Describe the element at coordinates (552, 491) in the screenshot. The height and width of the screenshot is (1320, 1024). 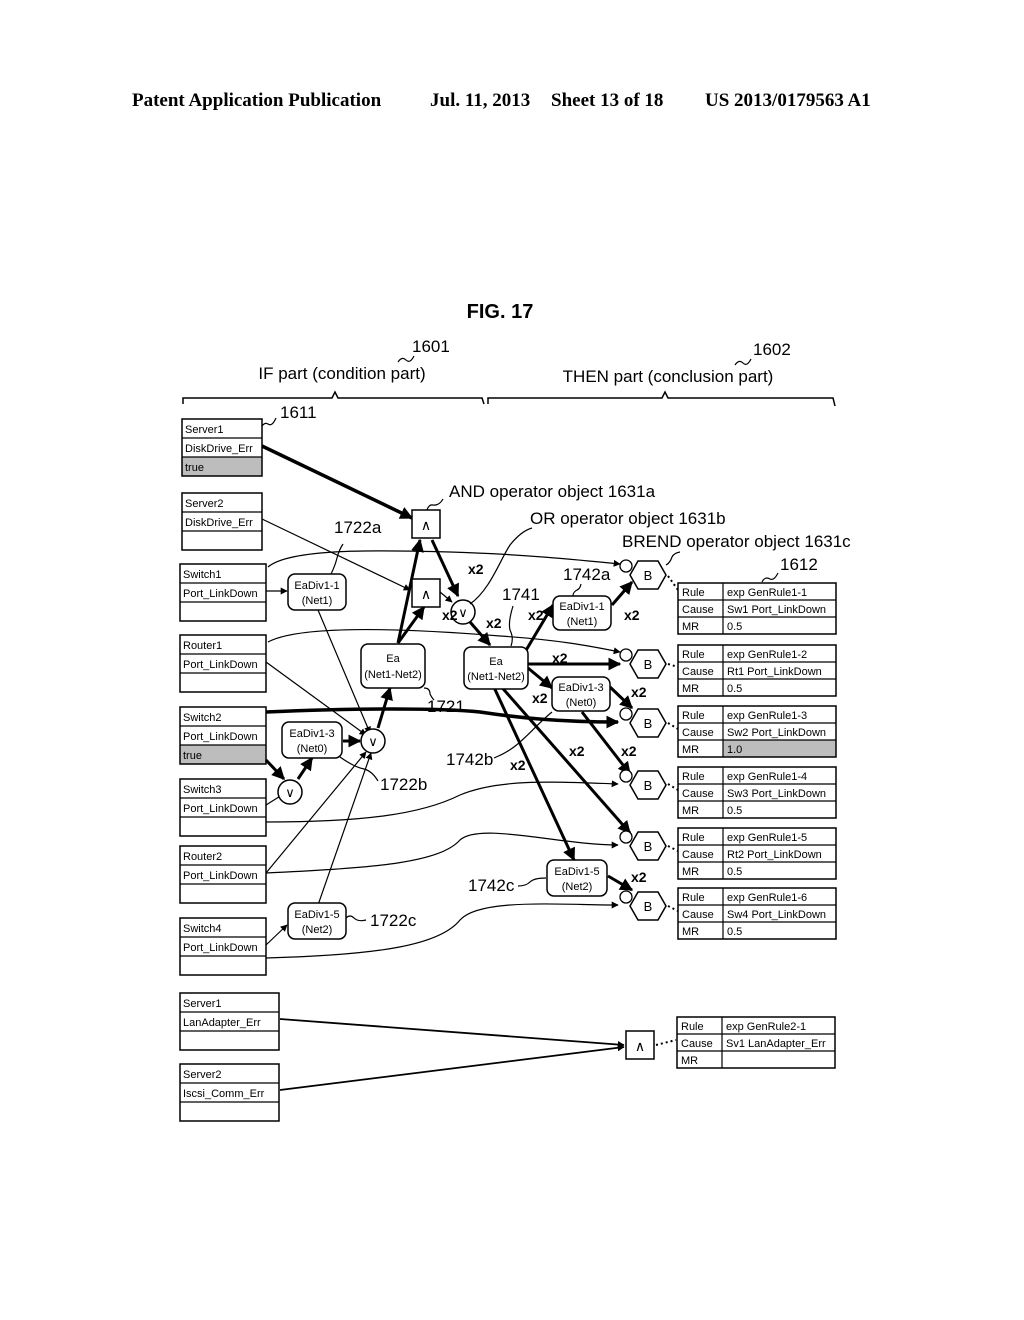
I see `and-operator-annotation: AND operator object 1631a` at that location.